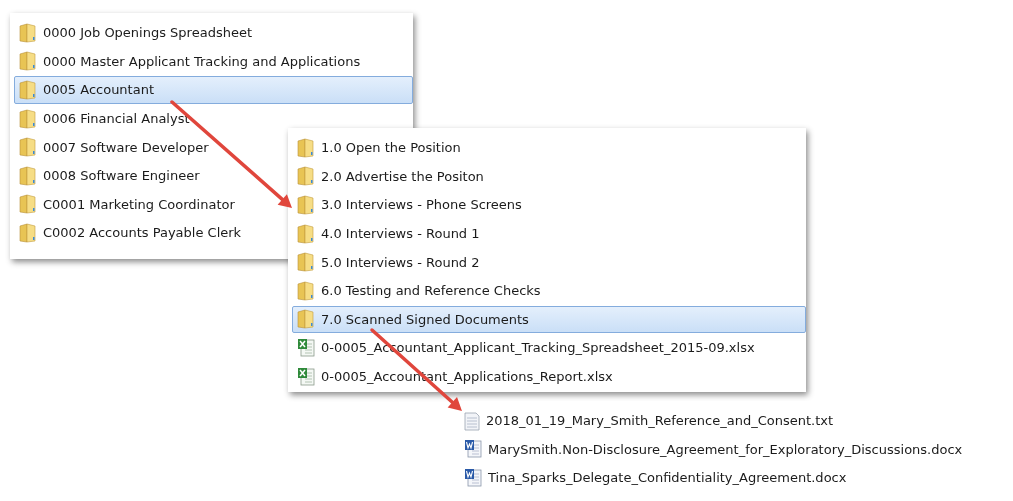  I want to click on file-name: 0000 Master Applicant Tracking and Applications, so click(202, 61).